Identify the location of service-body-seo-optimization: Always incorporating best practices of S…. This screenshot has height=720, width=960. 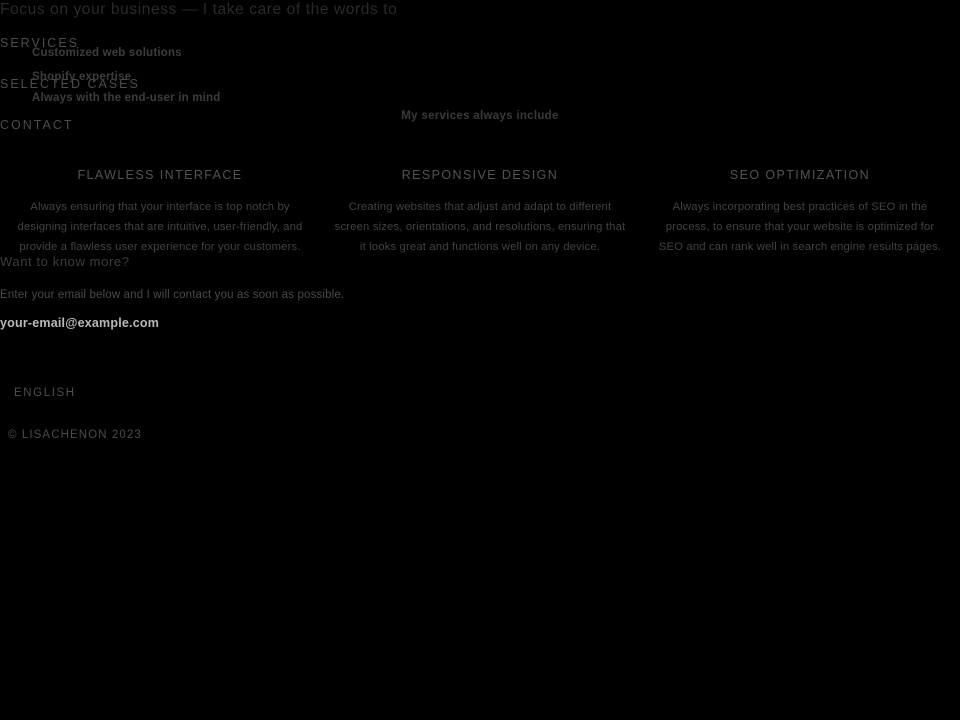
(800, 227).